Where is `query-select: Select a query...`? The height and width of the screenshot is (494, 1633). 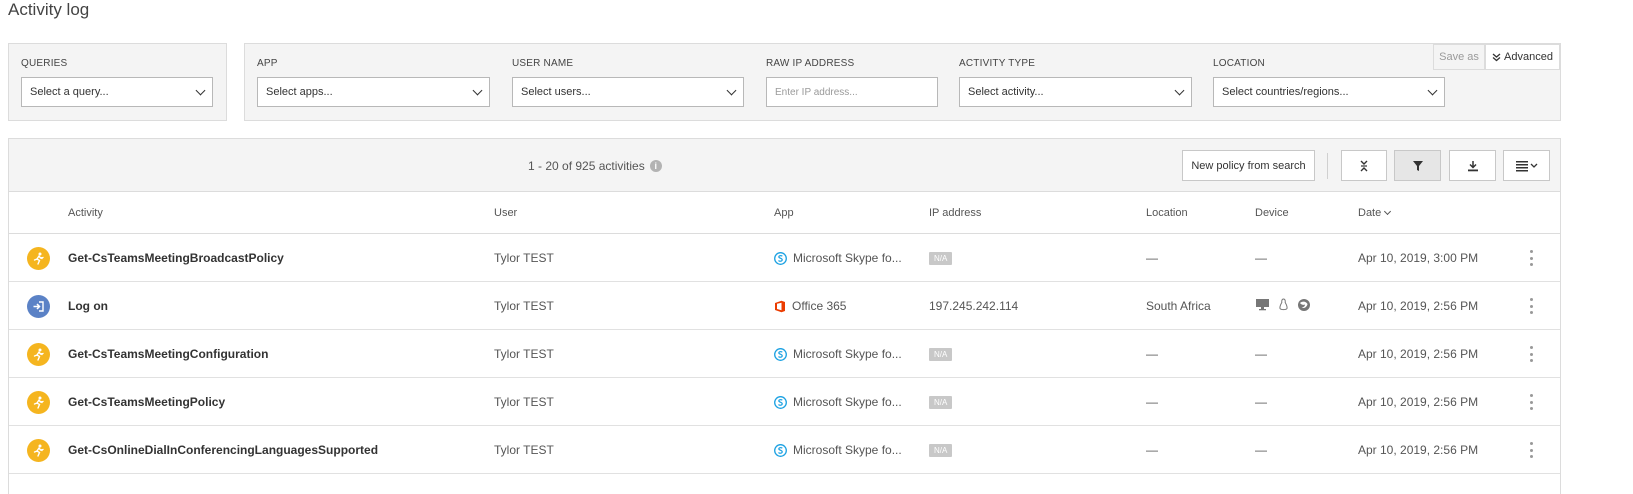 query-select: Select a query... is located at coordinates (117, 92).